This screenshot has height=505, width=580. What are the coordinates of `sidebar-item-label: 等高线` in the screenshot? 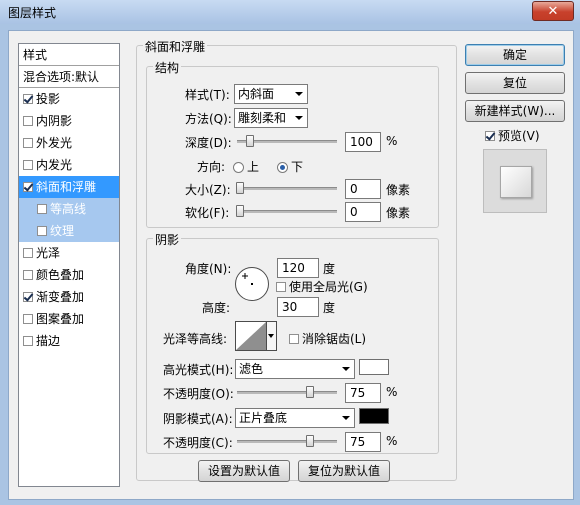 It's located at (68, 209).